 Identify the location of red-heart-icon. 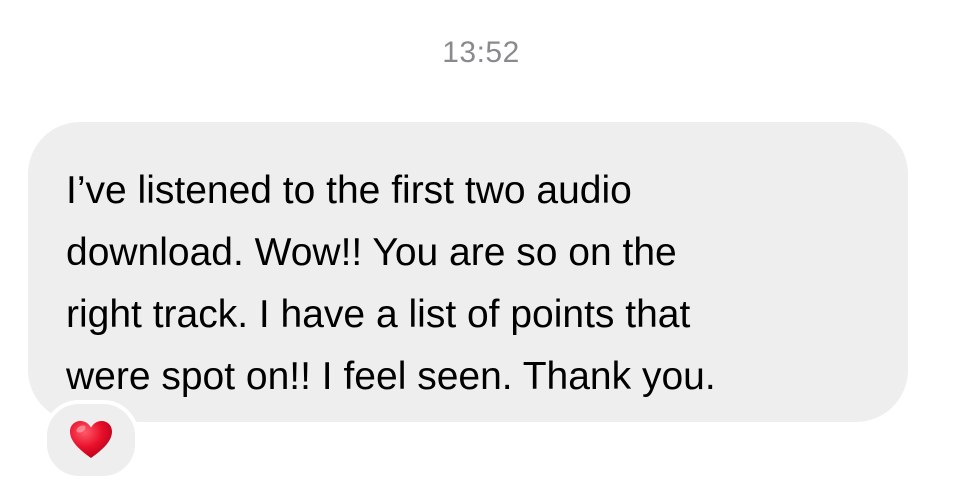
(91, 439).